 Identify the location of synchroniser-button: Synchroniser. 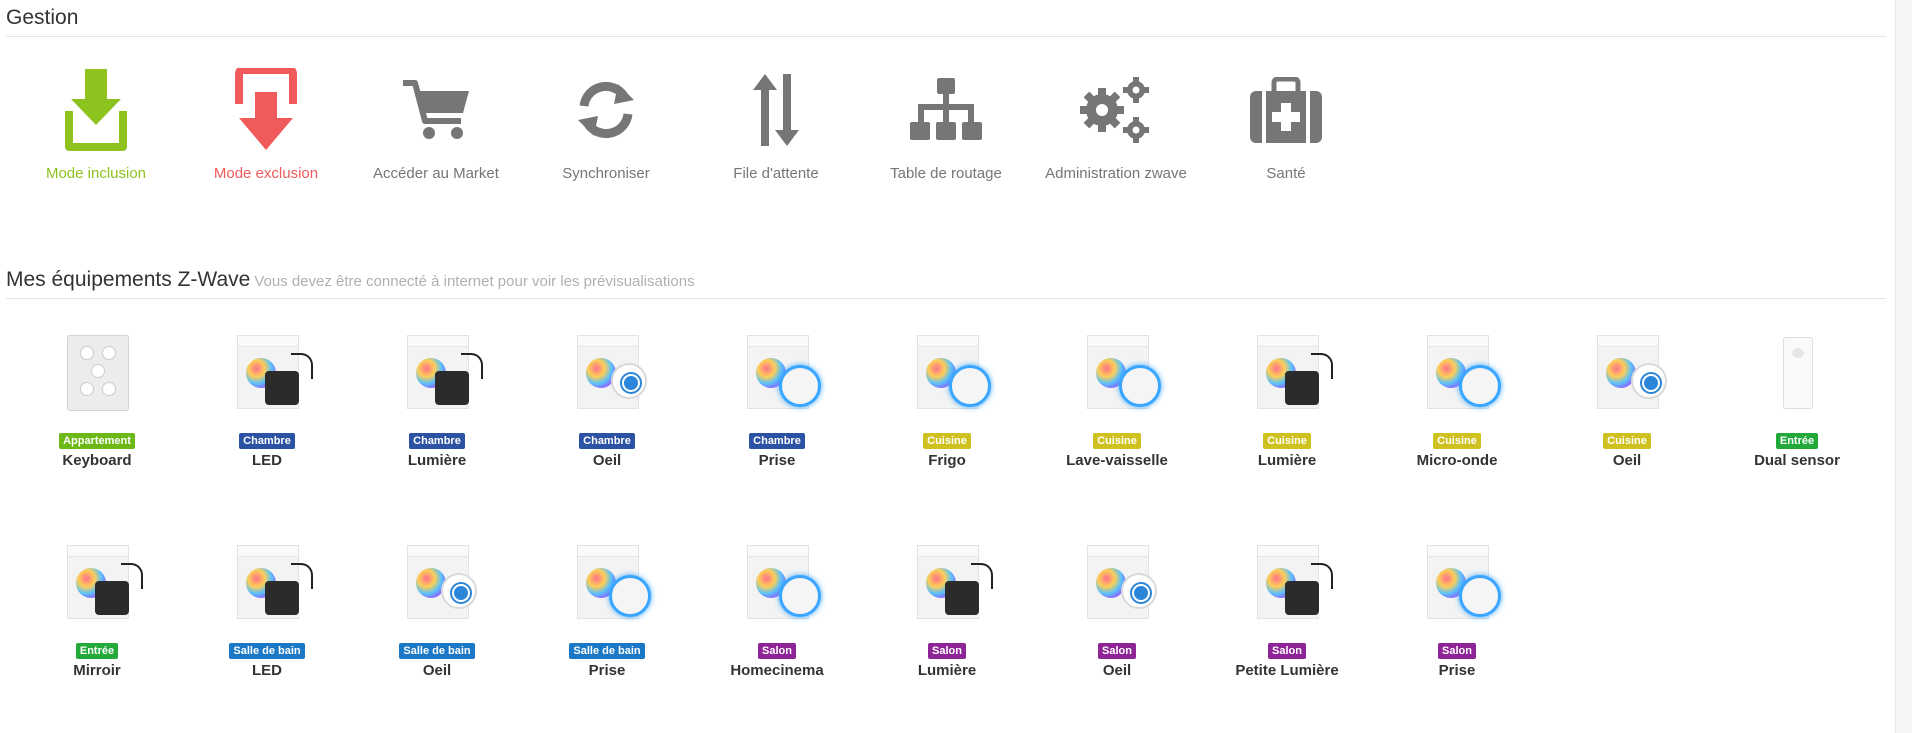
(606, 118).